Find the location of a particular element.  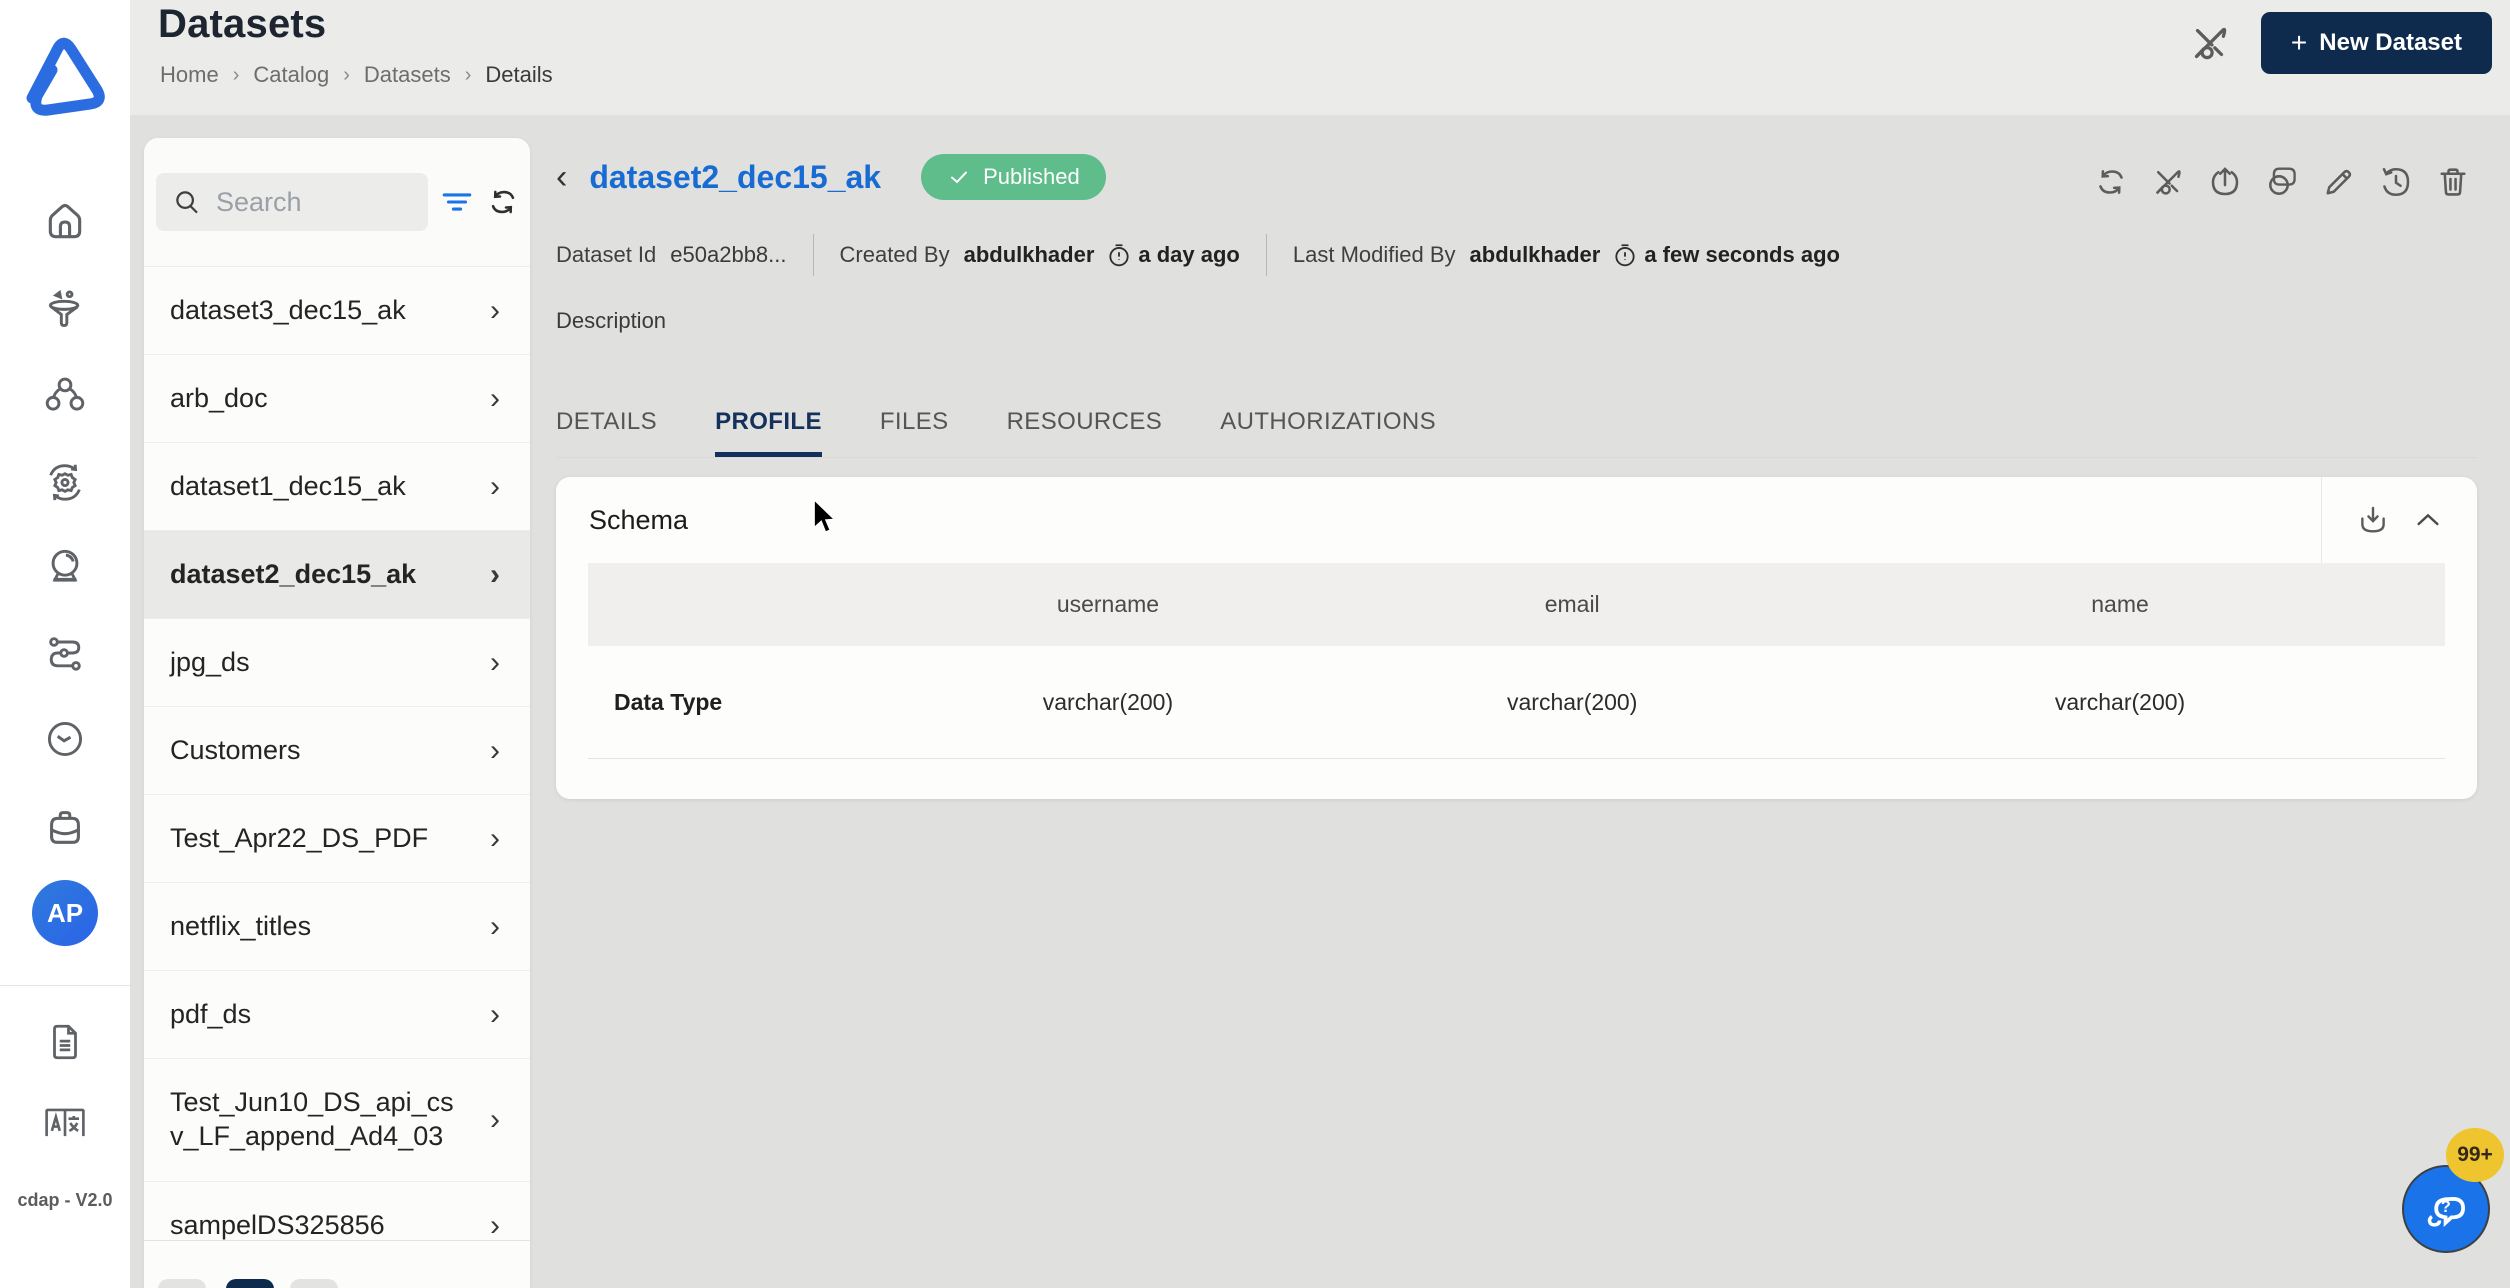

check-icon is located at coordinates (959, 177).